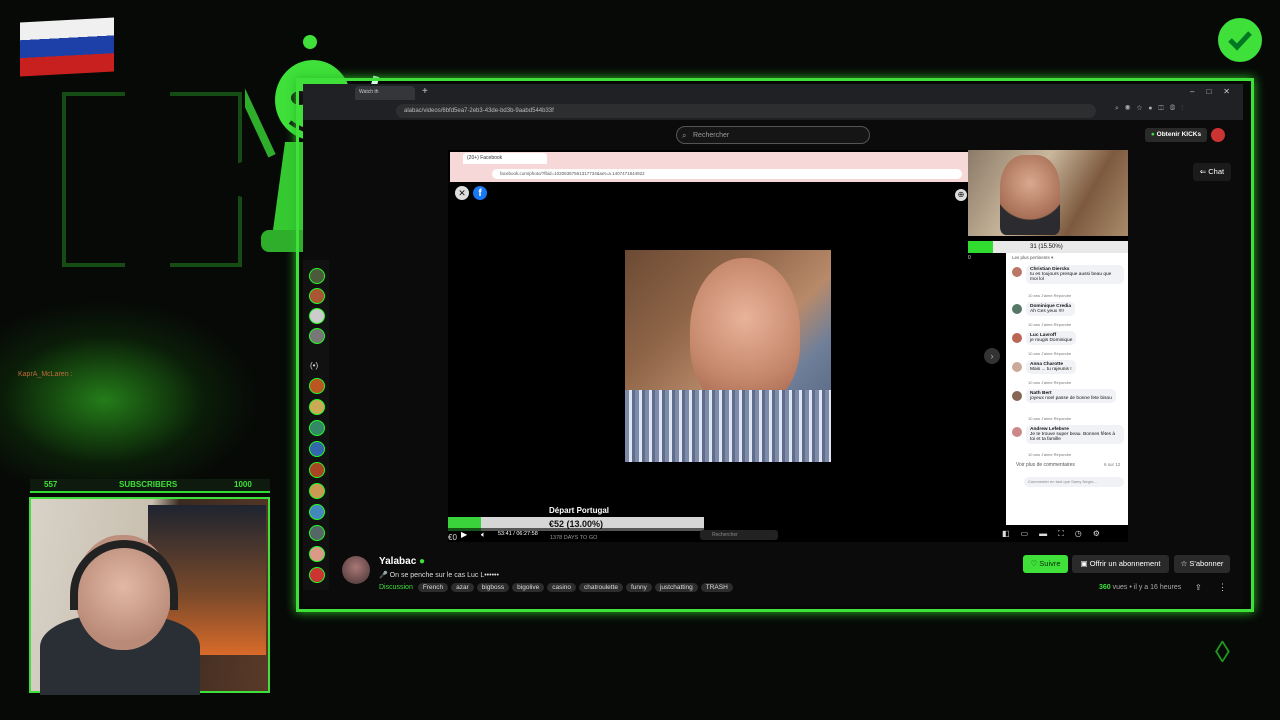 The height and width of the screenshot is (720, 1280). What do you see at coordinates (1066, 533) in the screenshot?
I see `fullscreen-icon: ⛶` at bounding box center [1066, 533].